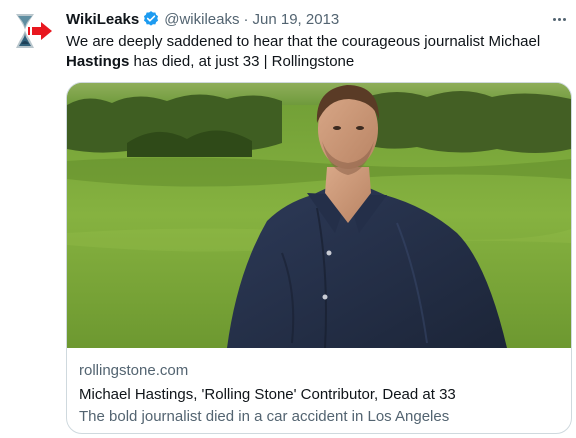 The image size is (576, 438). What do you see at coordinates (296, 19) in the screenshot?
I see `tweet-date: Jun 19, 2013` at bounding box center [296, 19].